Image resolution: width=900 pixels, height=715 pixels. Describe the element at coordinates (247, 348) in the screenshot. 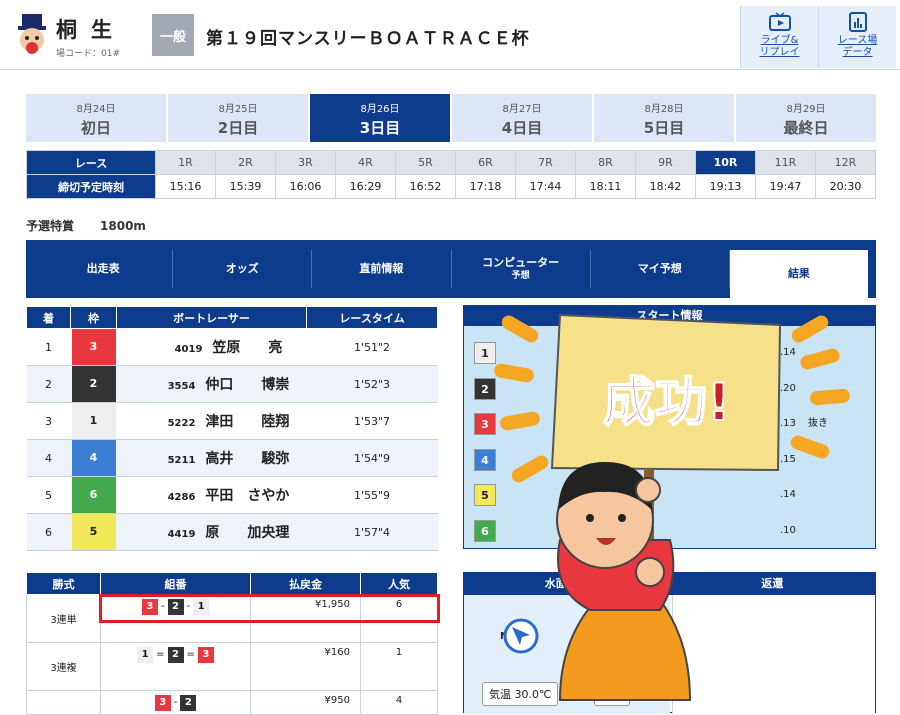

I see `racer-name: 笠原 亮` at that location.